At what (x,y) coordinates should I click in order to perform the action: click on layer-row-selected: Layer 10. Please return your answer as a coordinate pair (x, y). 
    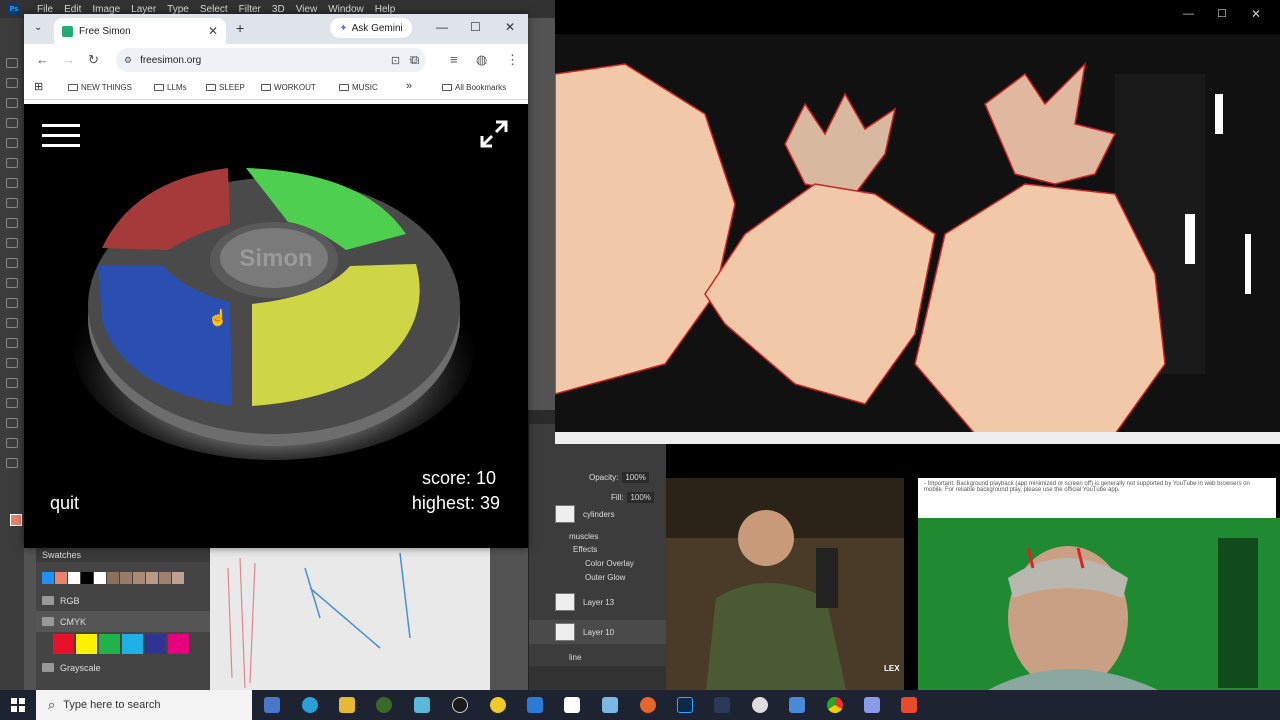
    Looking at the image, I should click on (598, 632).